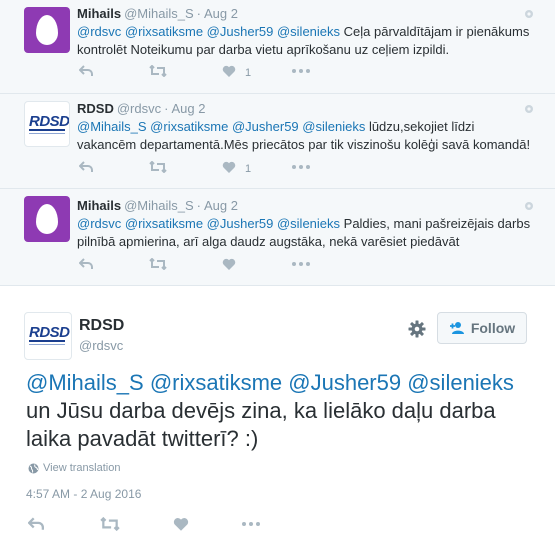  Describe the element at coordinates (456, 328) in the screenshot. I see `follow-person-icon` at that location.